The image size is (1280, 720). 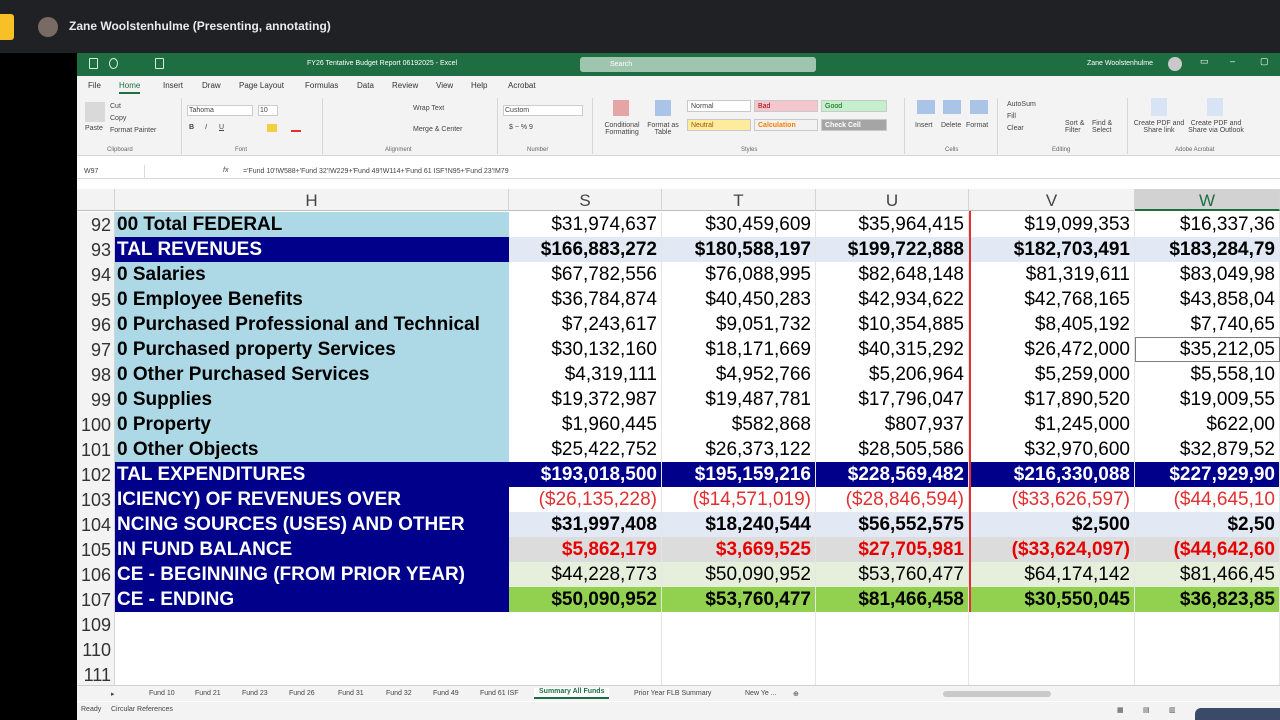 I want to click on paste-button: Paste, so click(x=94, y=128).